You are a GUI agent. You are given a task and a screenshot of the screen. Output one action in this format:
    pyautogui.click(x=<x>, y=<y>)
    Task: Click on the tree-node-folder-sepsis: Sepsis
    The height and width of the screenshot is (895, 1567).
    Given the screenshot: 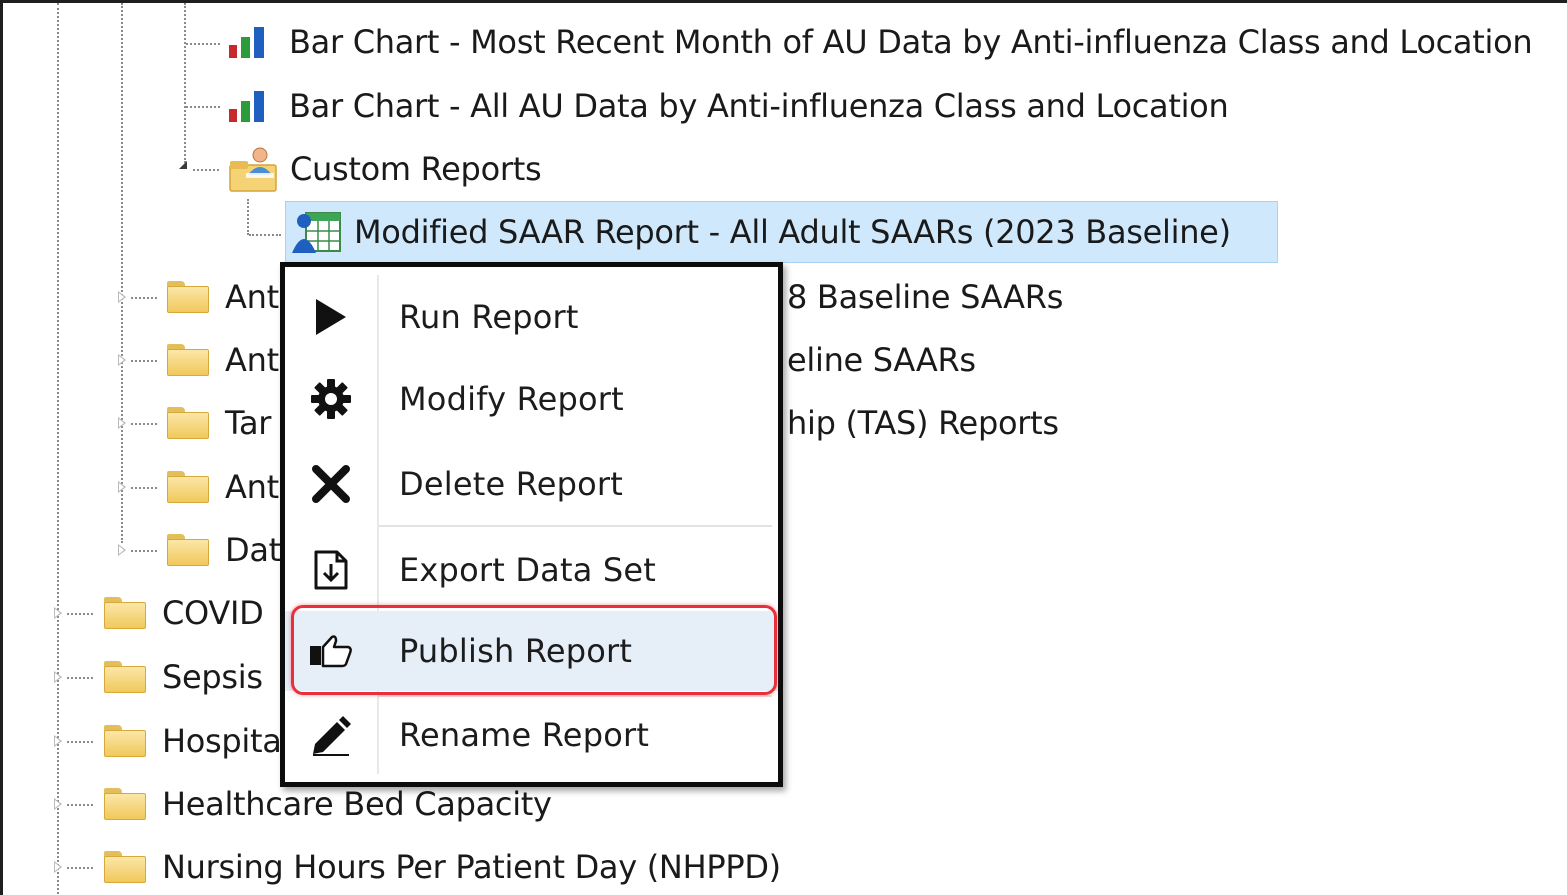 What is the action you would take?
    pyautogui.click(x=183, y=677)
    